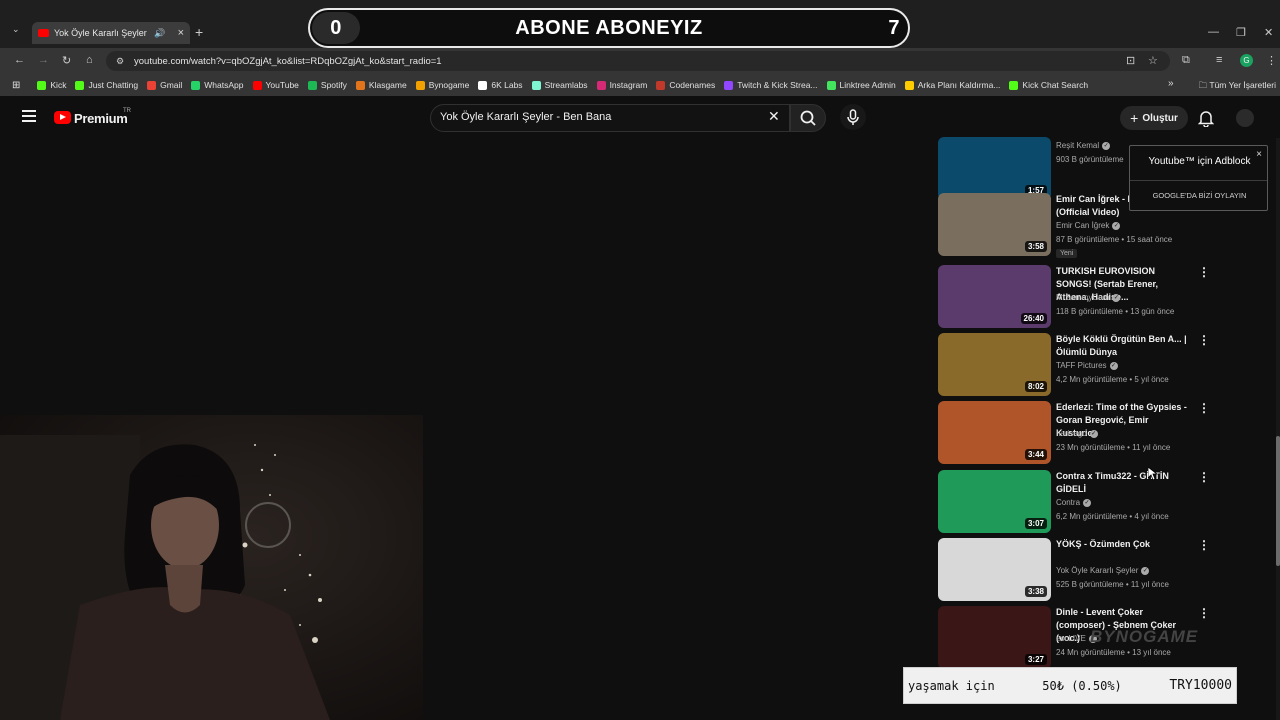 The height and width of the screenshot is (720, 1280). What do you see at coordinates (994, 168) in the screenshot?
I see `video-thumbnail: 1:57` at bounding box center [994, 168].